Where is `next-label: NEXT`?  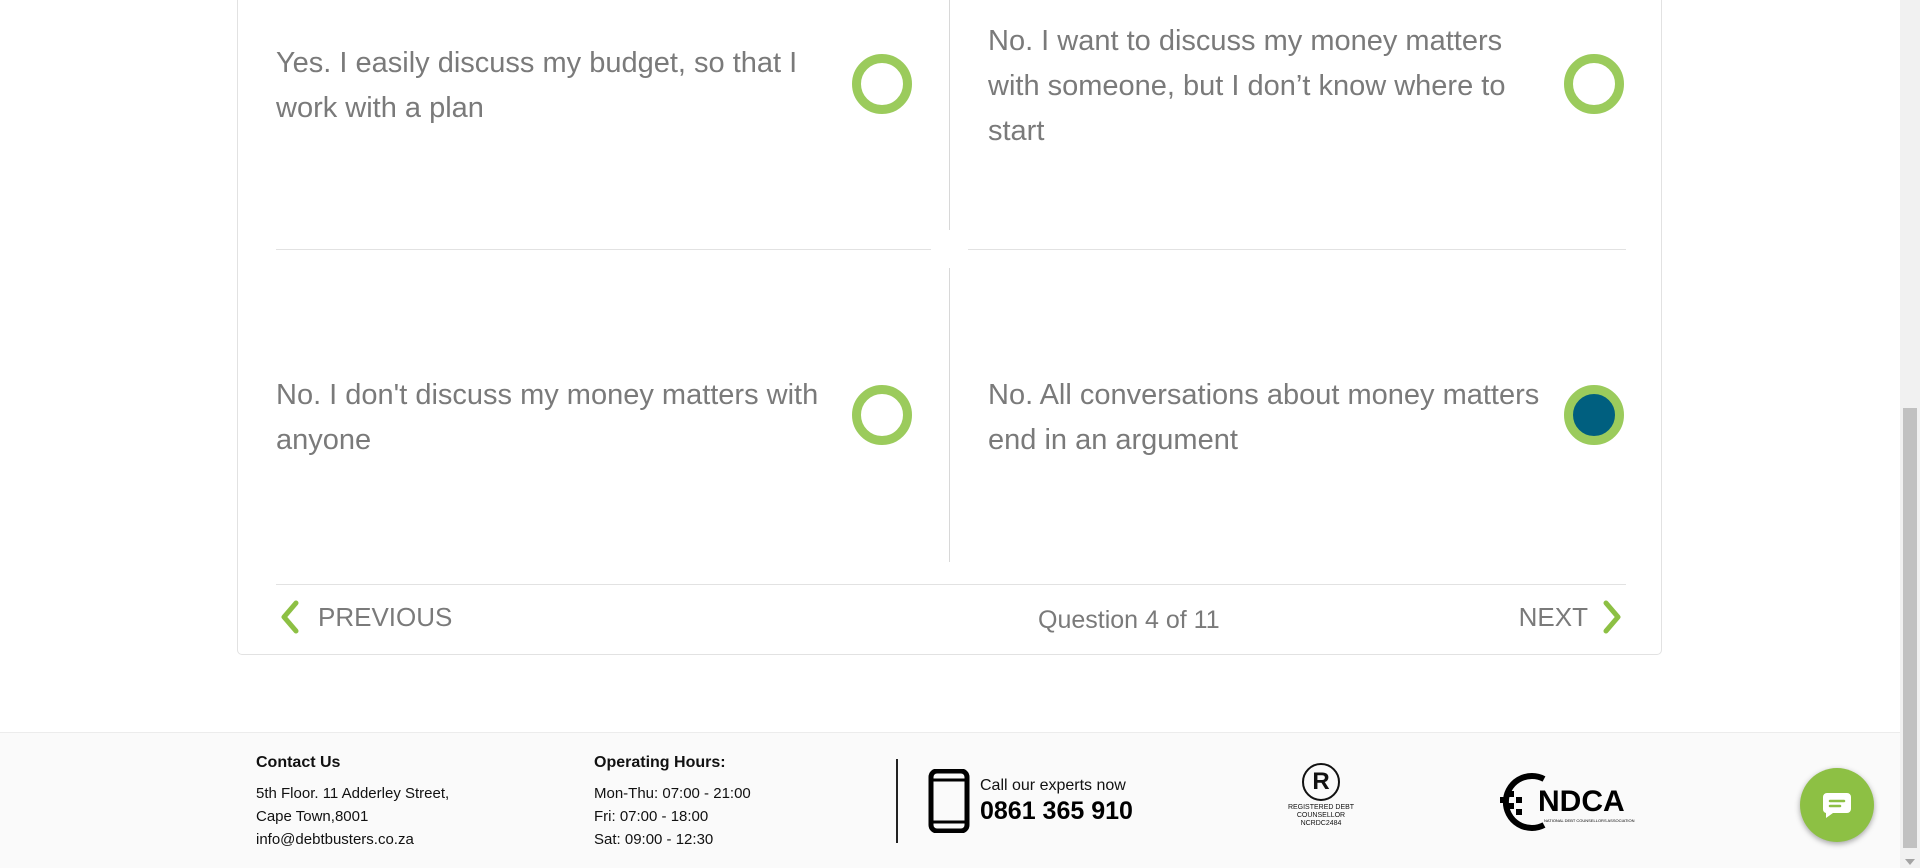
next-label: NEXT is located at coordinates (1553, 616).